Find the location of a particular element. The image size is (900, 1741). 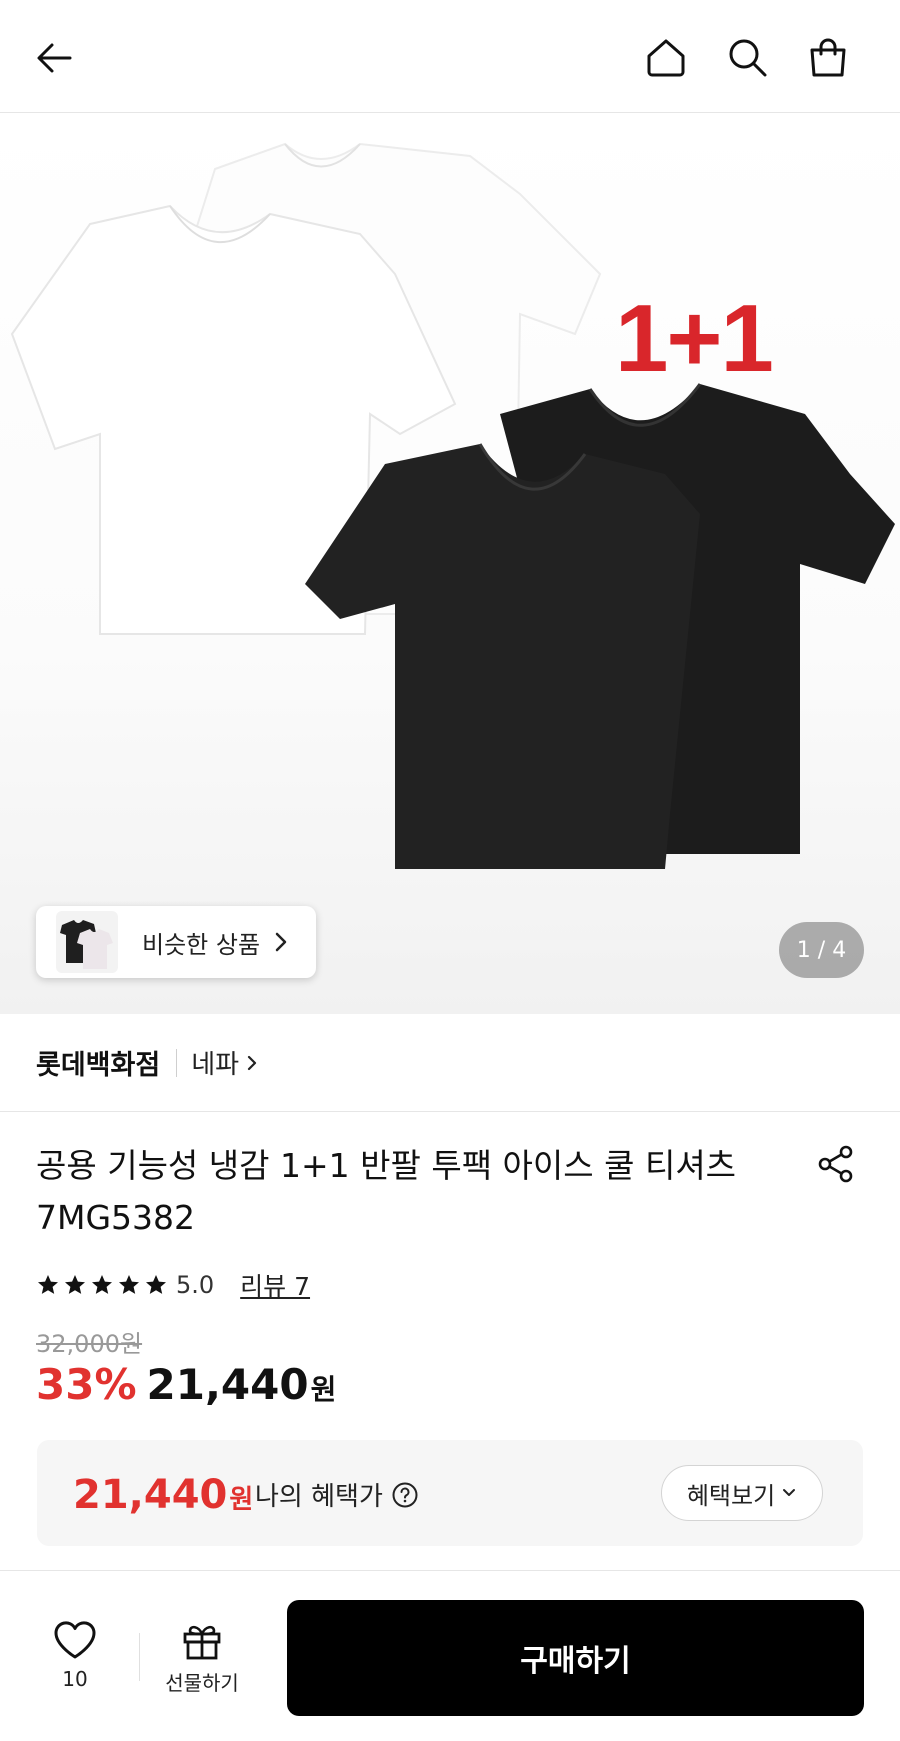

price-unit: 원 is located at coordinates (323, 1389).